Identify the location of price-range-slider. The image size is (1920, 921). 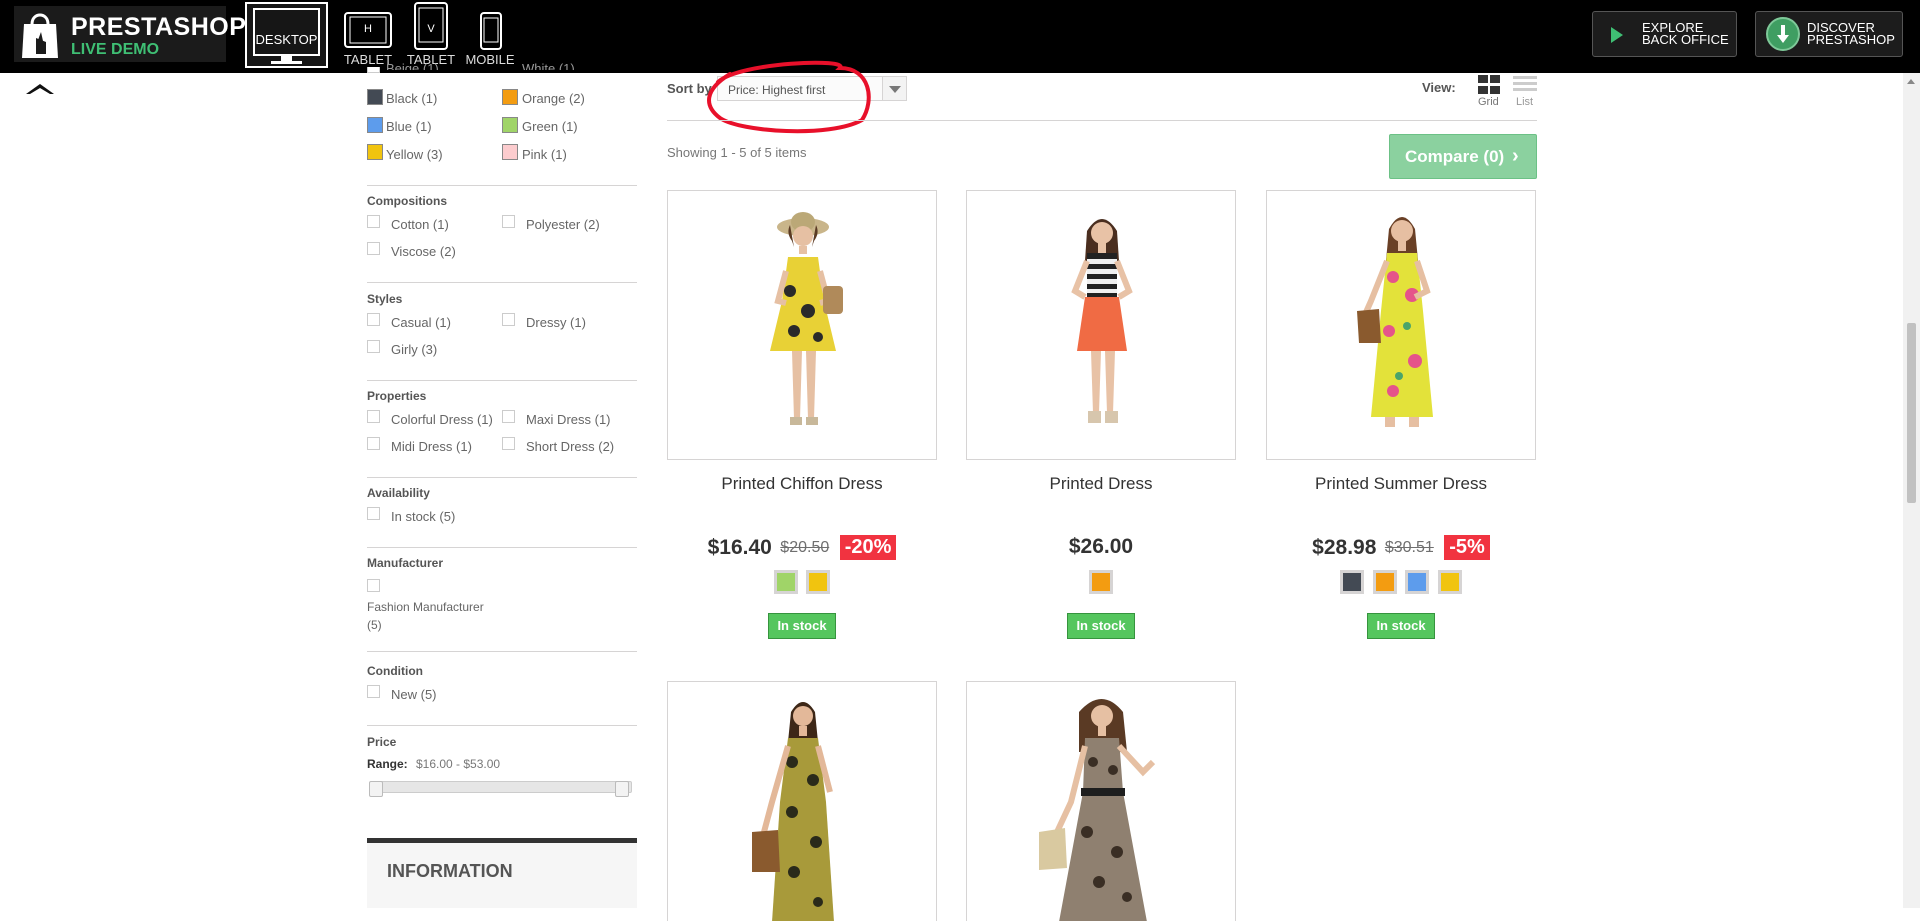
(501, 787).